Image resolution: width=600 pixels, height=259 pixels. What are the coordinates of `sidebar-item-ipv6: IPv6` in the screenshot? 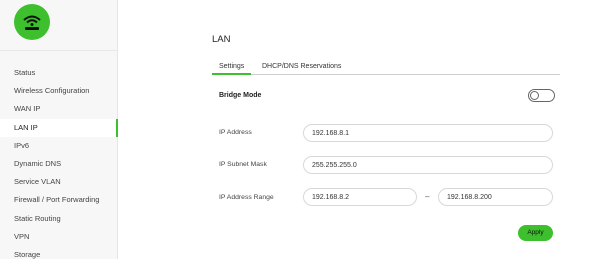 It's located at (59, 146).